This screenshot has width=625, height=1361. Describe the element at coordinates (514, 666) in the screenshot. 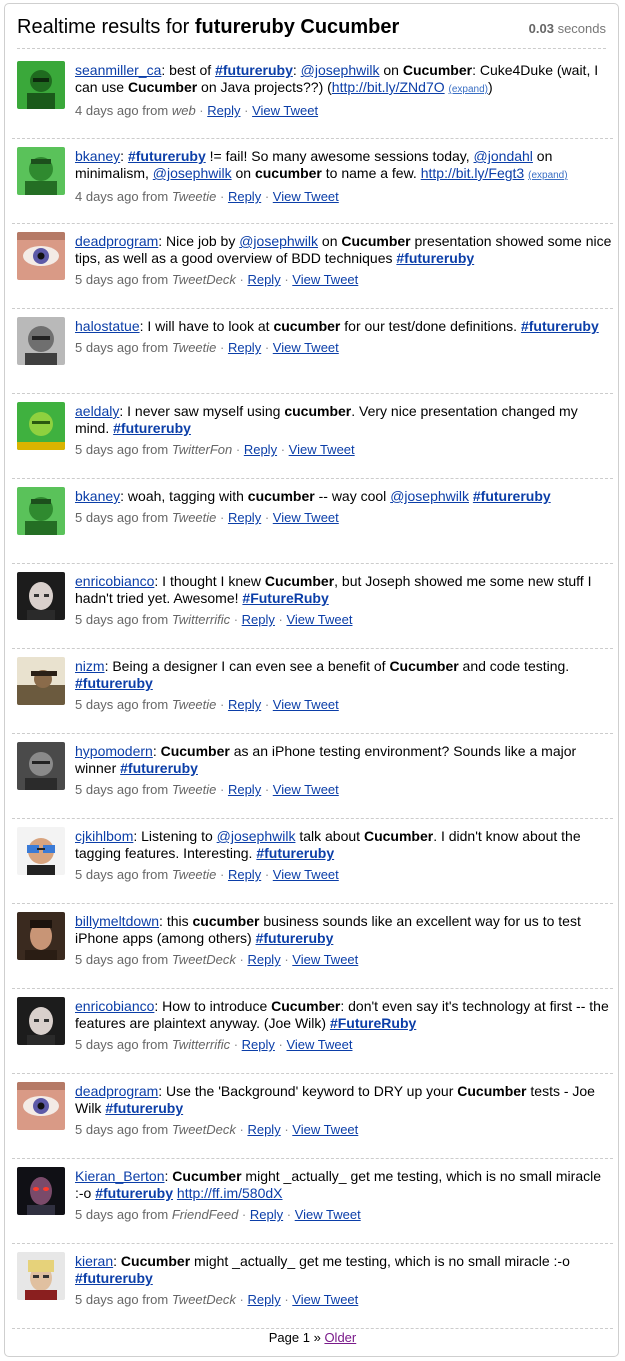

I see `tweet-text-segment: and code testing.` at that location.